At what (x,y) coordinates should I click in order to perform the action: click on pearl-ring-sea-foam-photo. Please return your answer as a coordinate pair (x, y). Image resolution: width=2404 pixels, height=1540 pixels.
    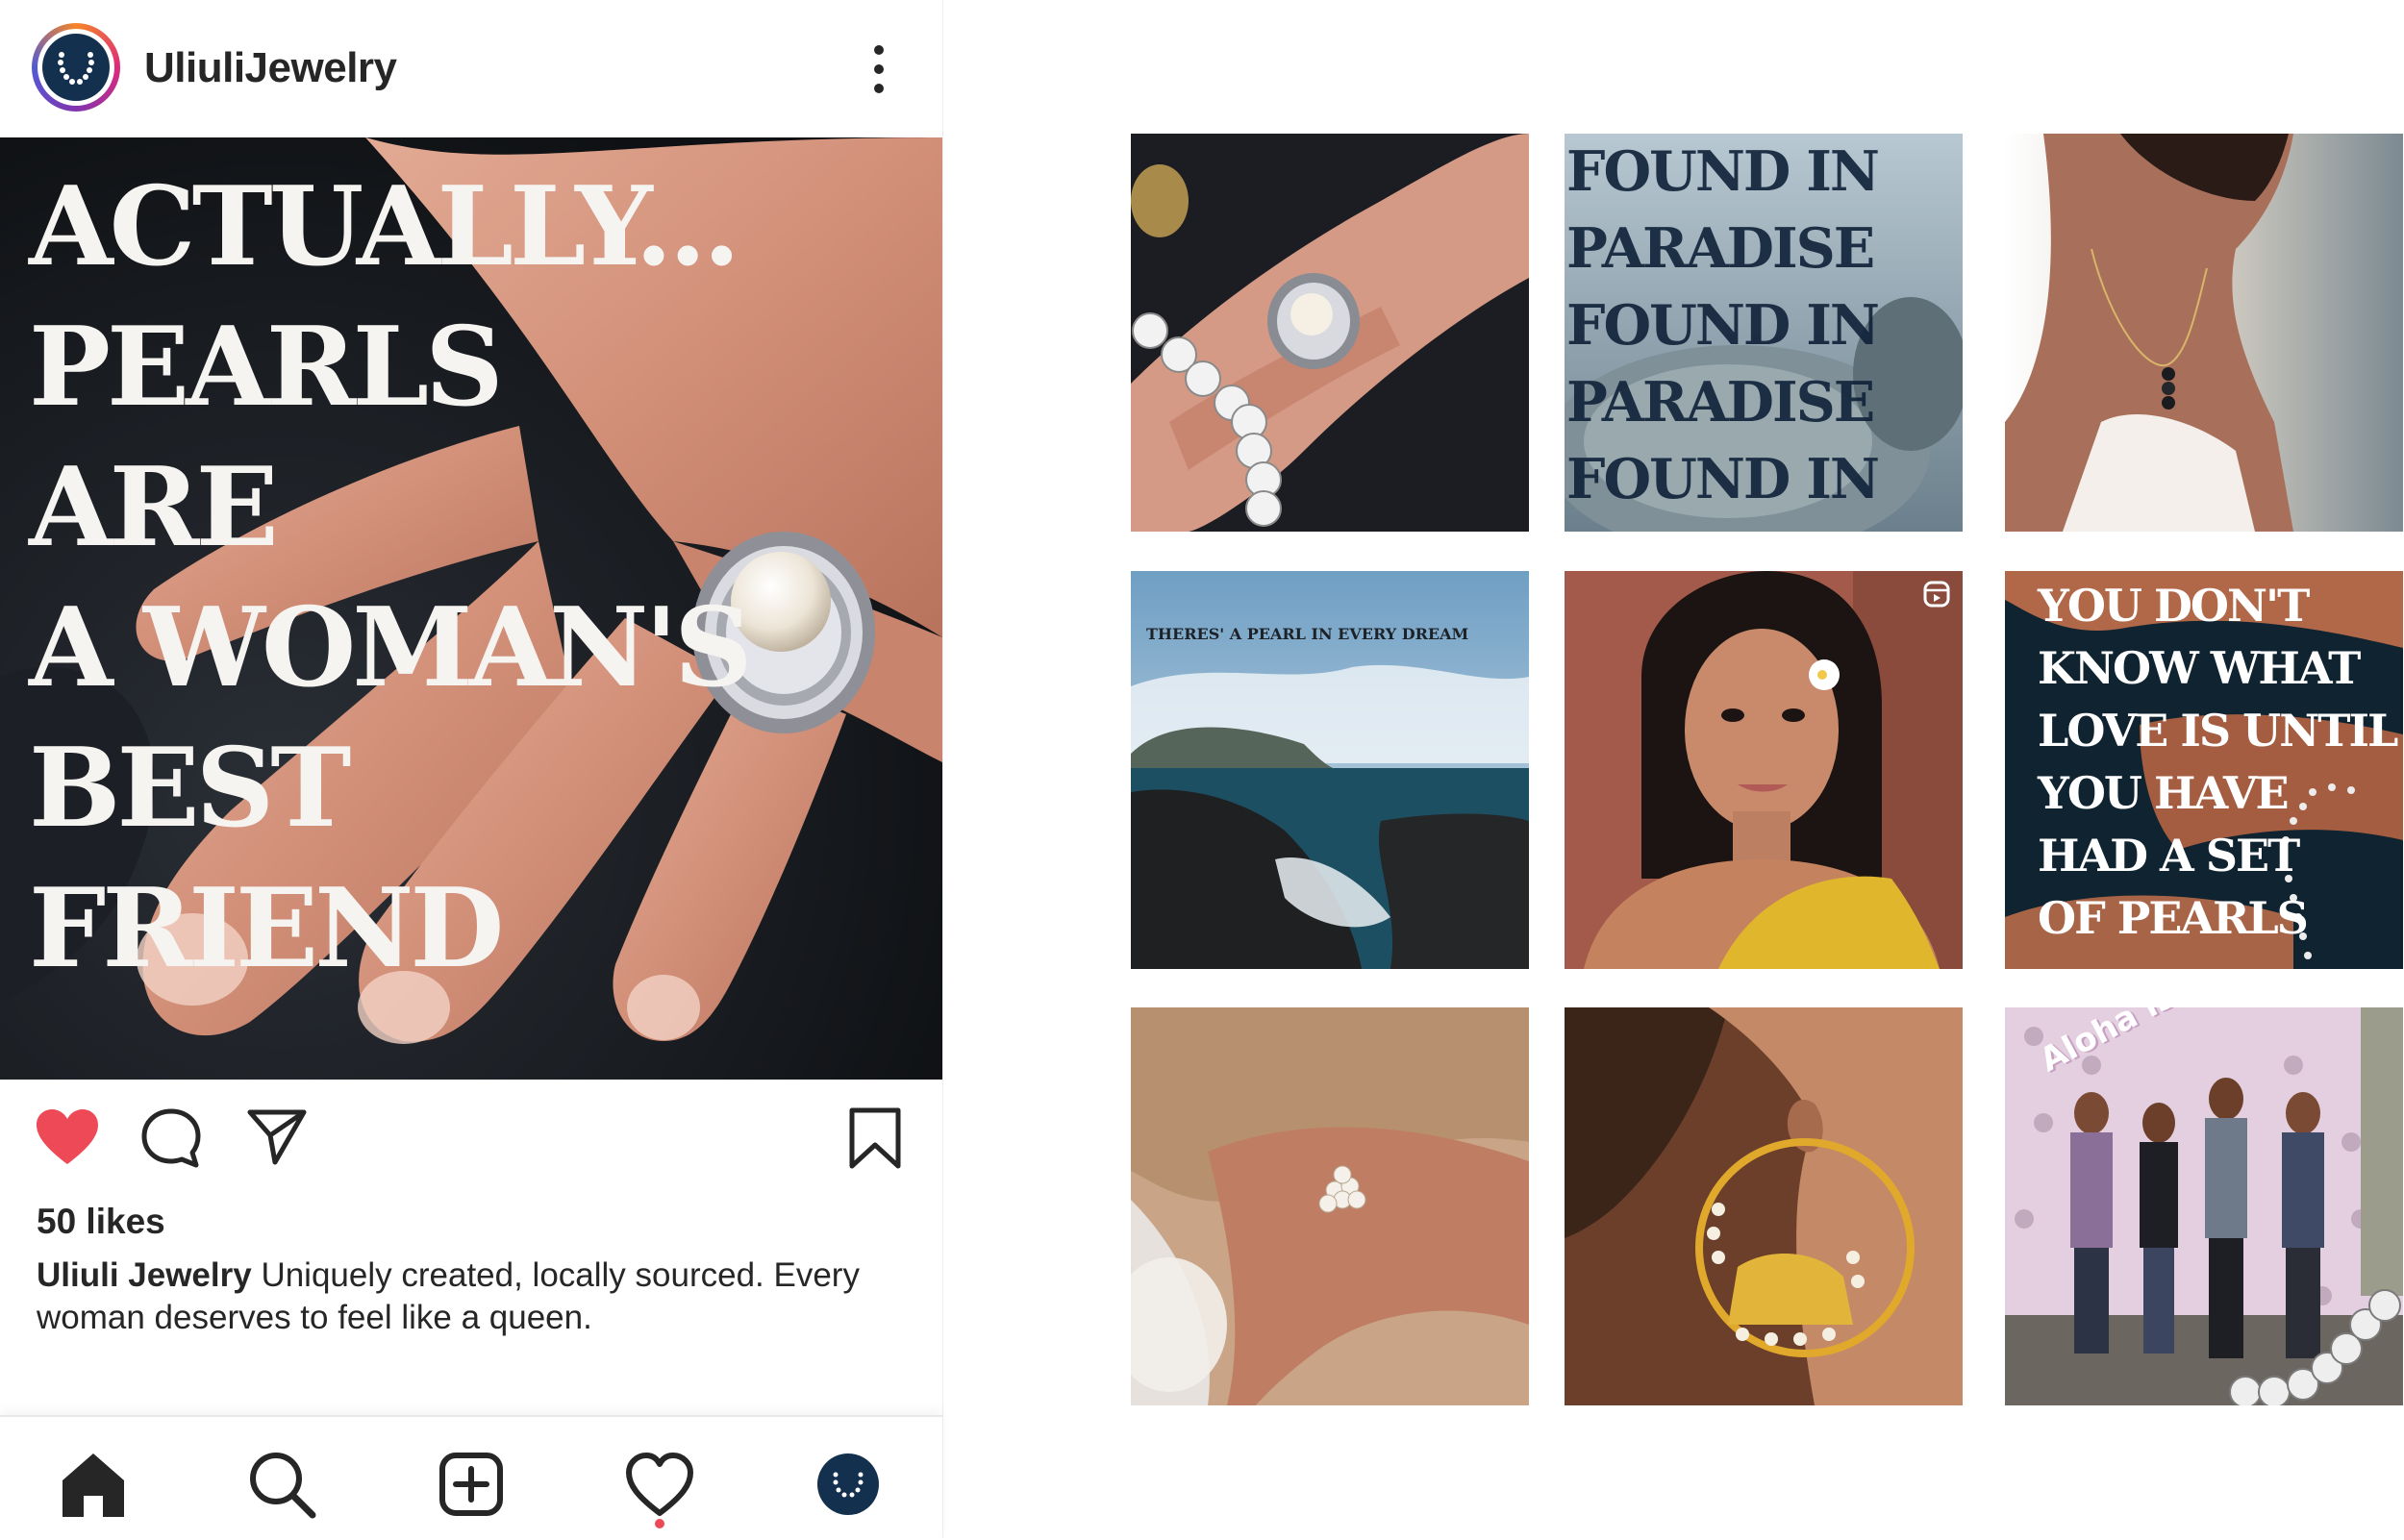
    Looking at the image, I should click on (1330, 1206).